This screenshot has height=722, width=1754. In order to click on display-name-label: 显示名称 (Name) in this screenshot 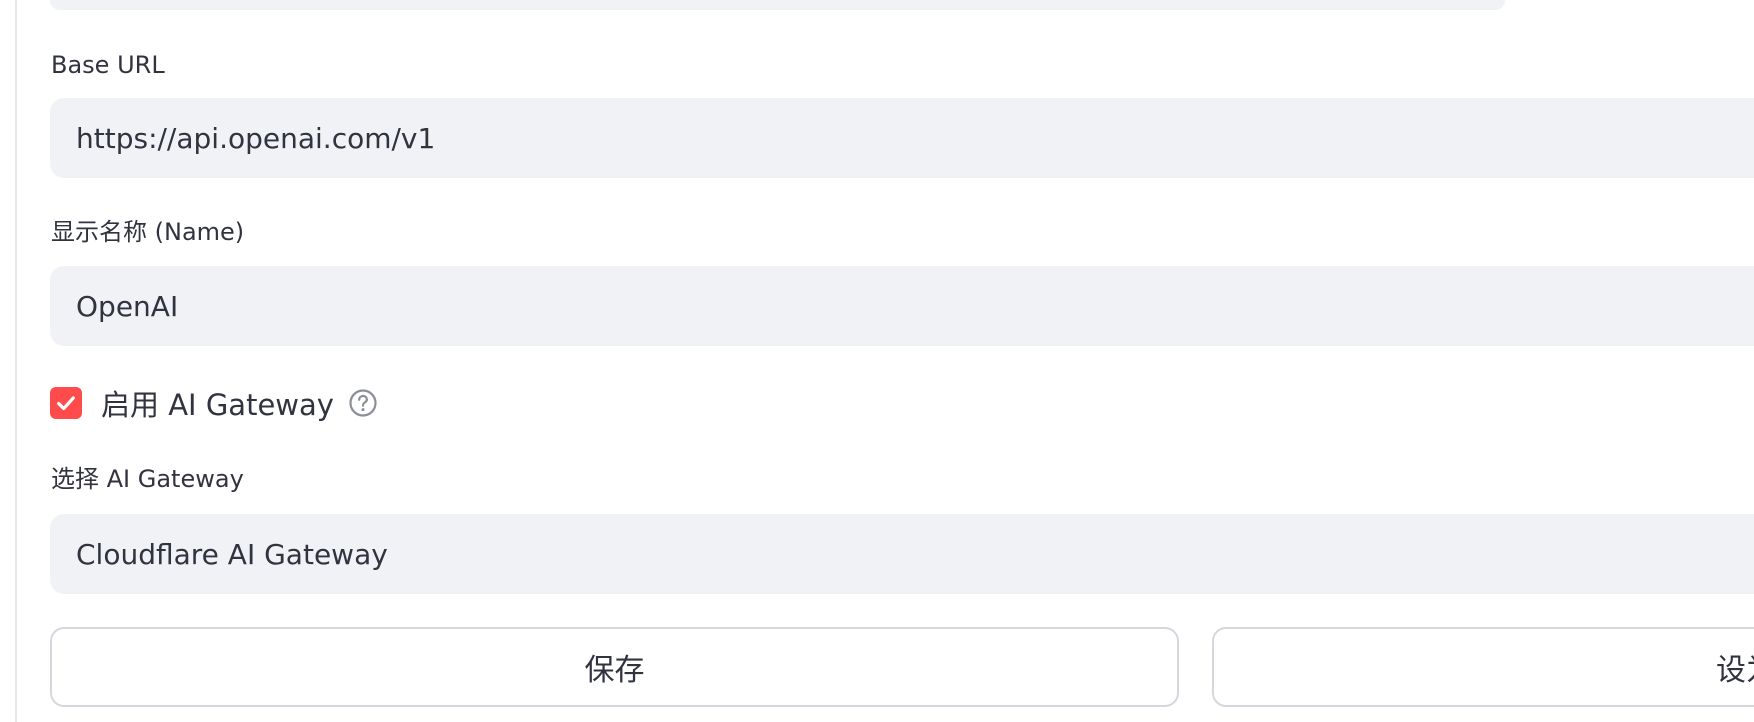, I will do `click(148, 232)`.